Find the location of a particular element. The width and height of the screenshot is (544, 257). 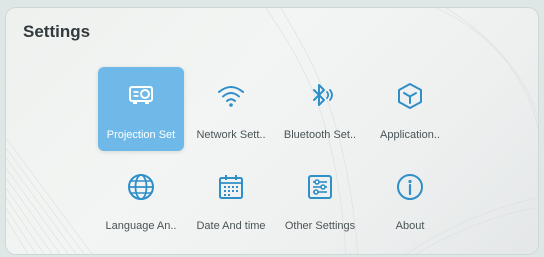

tile-label: About is located at coordinates (410, 226).